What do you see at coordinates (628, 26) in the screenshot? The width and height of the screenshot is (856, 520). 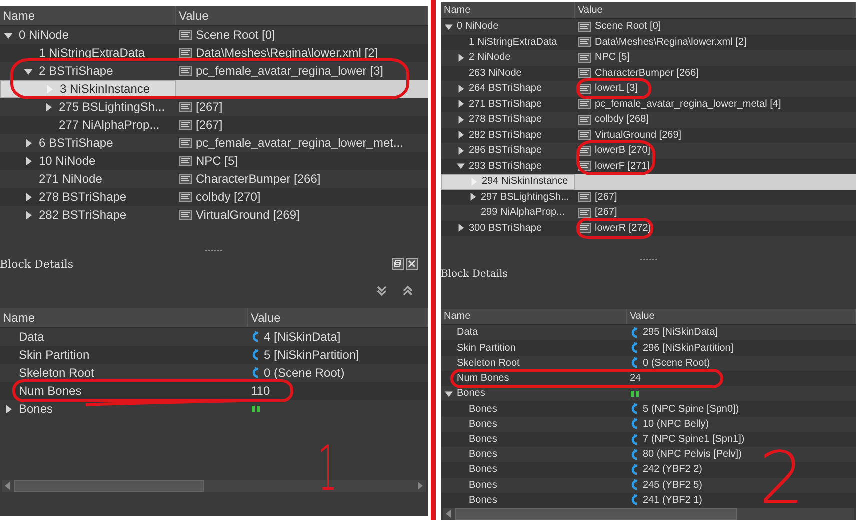 I see `node-value: Scene Root [0]` at bounding box center [628, 26].